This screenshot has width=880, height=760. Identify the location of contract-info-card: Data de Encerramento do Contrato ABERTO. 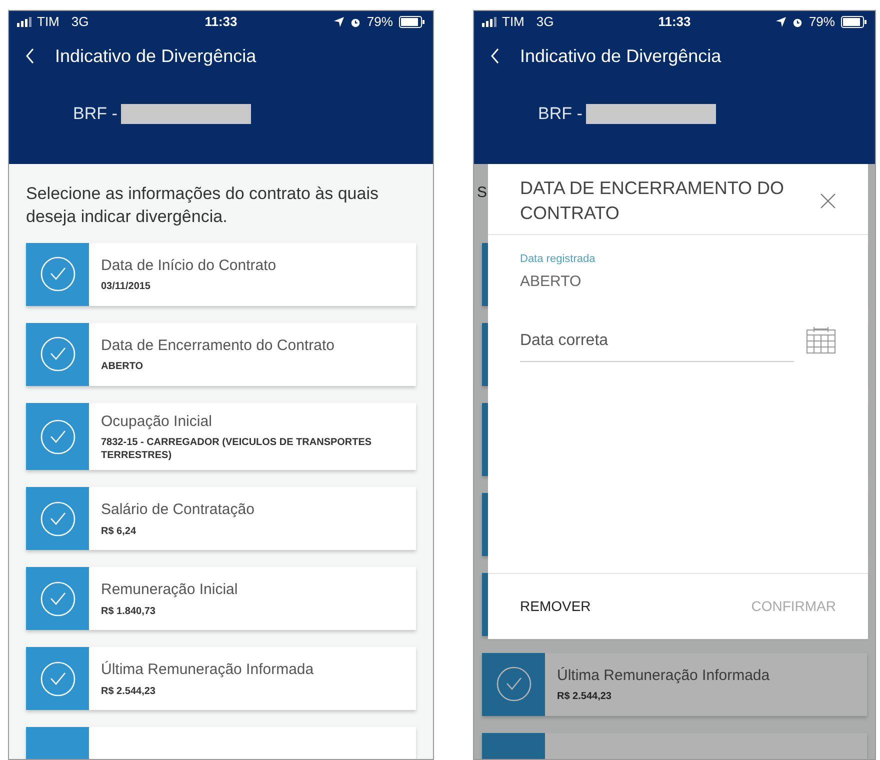
(221, 354).